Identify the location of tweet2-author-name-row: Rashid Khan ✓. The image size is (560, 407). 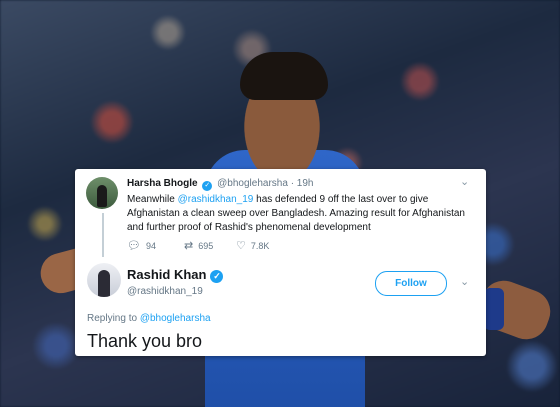
(176, 275).